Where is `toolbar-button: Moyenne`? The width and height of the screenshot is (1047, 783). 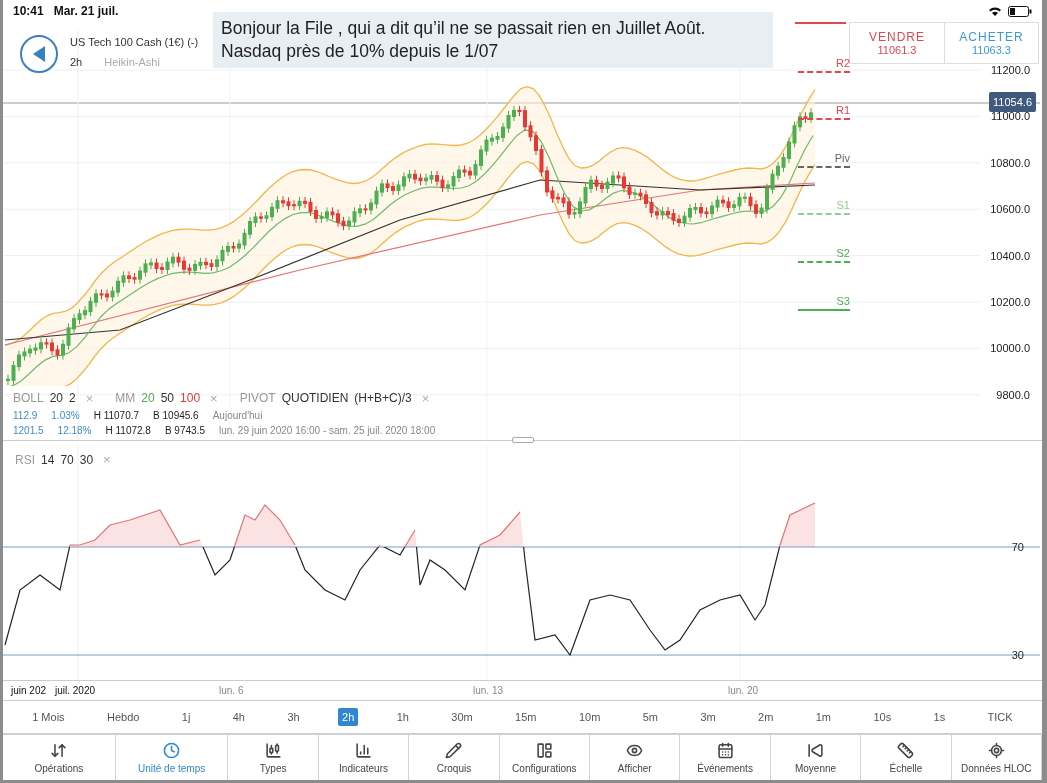
toolbar-button: Moyenne is located at coordinates (816, 757).